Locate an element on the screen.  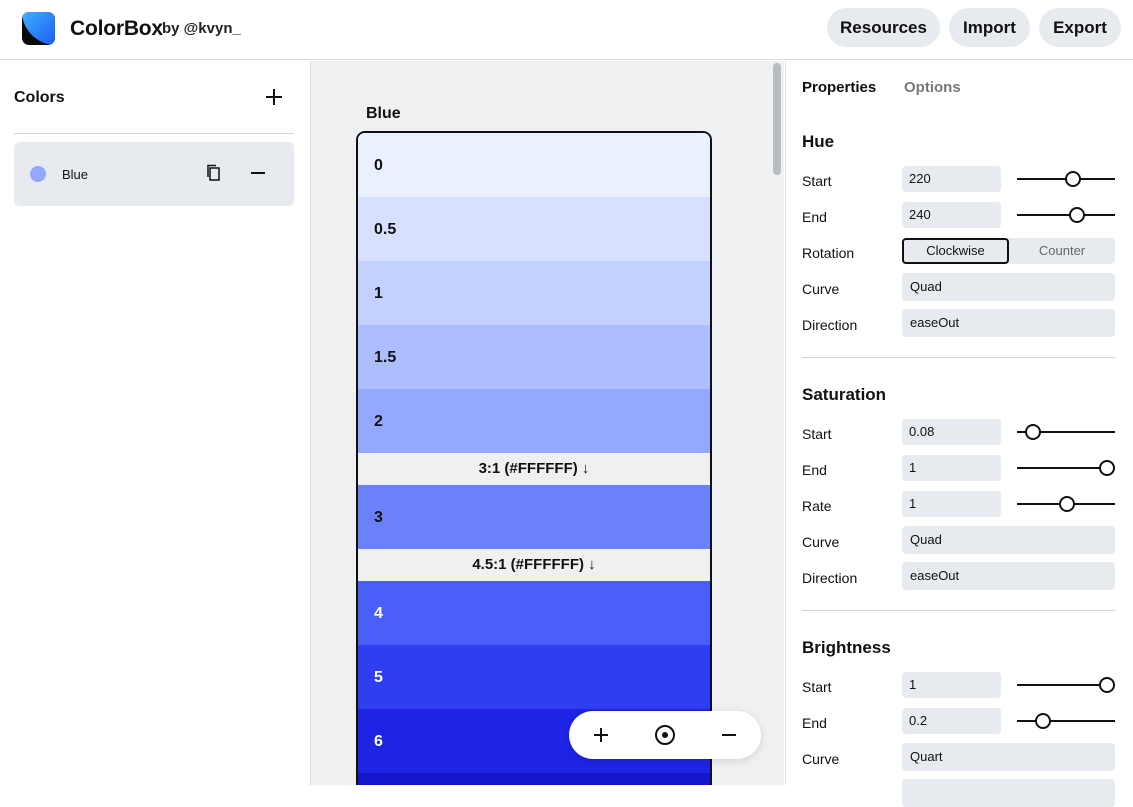
color-swatch: 2 is located at coordinates (534, 421).